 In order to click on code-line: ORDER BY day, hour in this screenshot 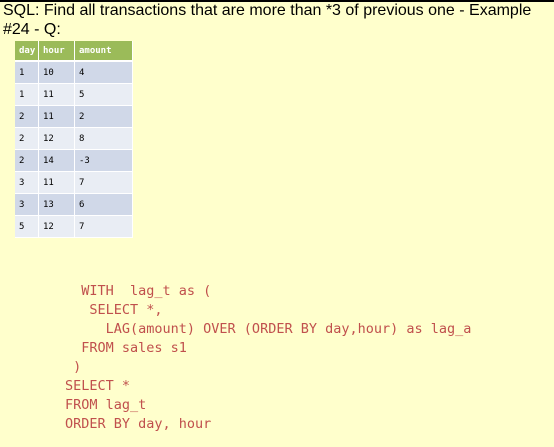, I will do `click(138, 424)`.